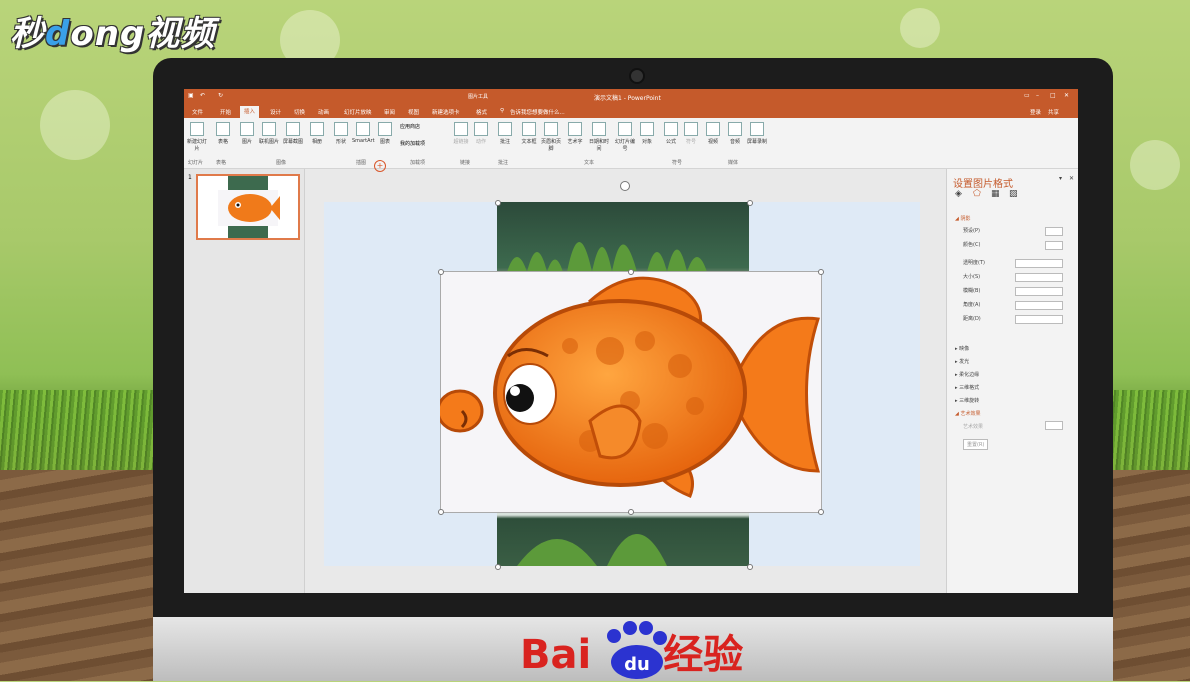 Image resolution: width=1190 pixels, height=682 pixels. What do you see at coordinates (1039, 277) in the screenshot?
I see `size-input` at bounding box center [1039, 277].